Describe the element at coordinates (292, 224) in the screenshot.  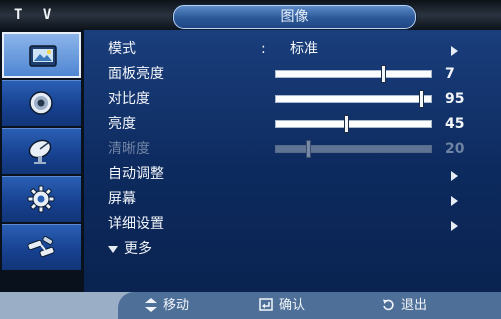
I see `menu-row-detail-settings: 详细设置` at that location.